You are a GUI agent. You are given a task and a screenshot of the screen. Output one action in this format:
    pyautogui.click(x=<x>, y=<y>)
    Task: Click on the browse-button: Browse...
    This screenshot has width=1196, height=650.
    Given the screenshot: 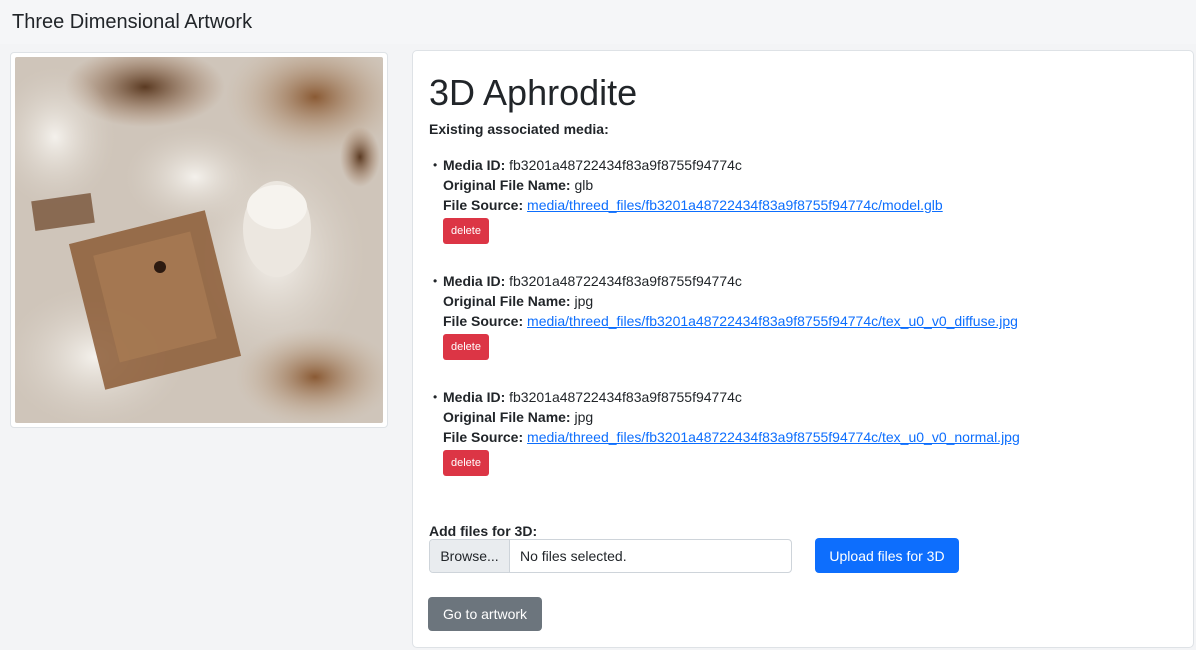 What is the action you would take?
    pyautogui.click(x=470, y=556)
    